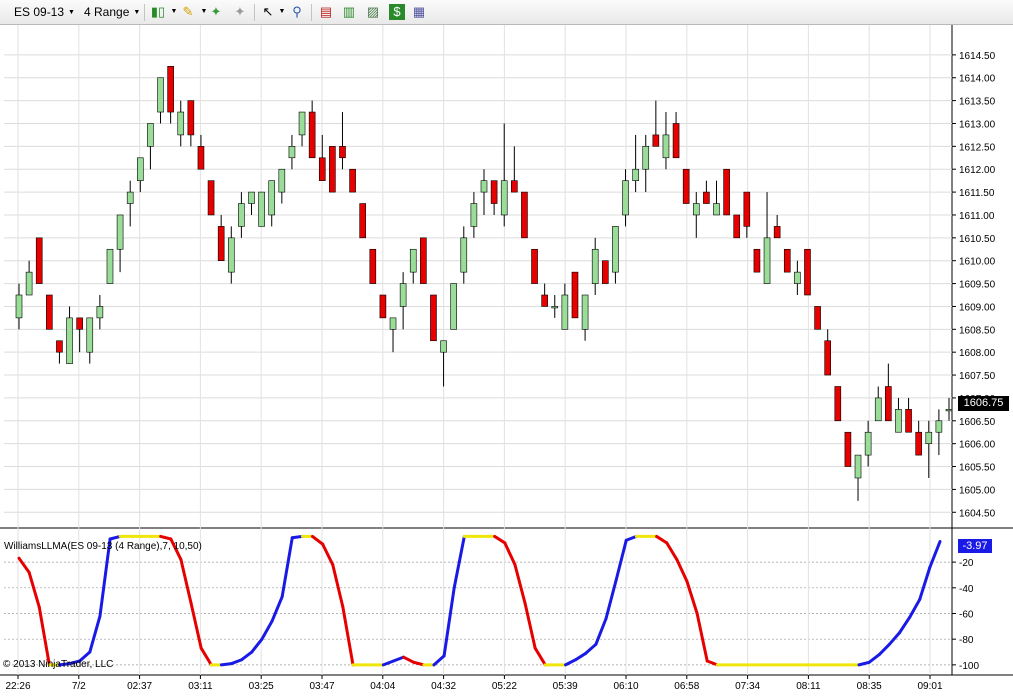 The width and height of the screenshot is (1013, 700). What do you see at coordinates (504, 686) in the screenshot?
I see `time-tick-label: 05:22` at bounding box center [504, 686].